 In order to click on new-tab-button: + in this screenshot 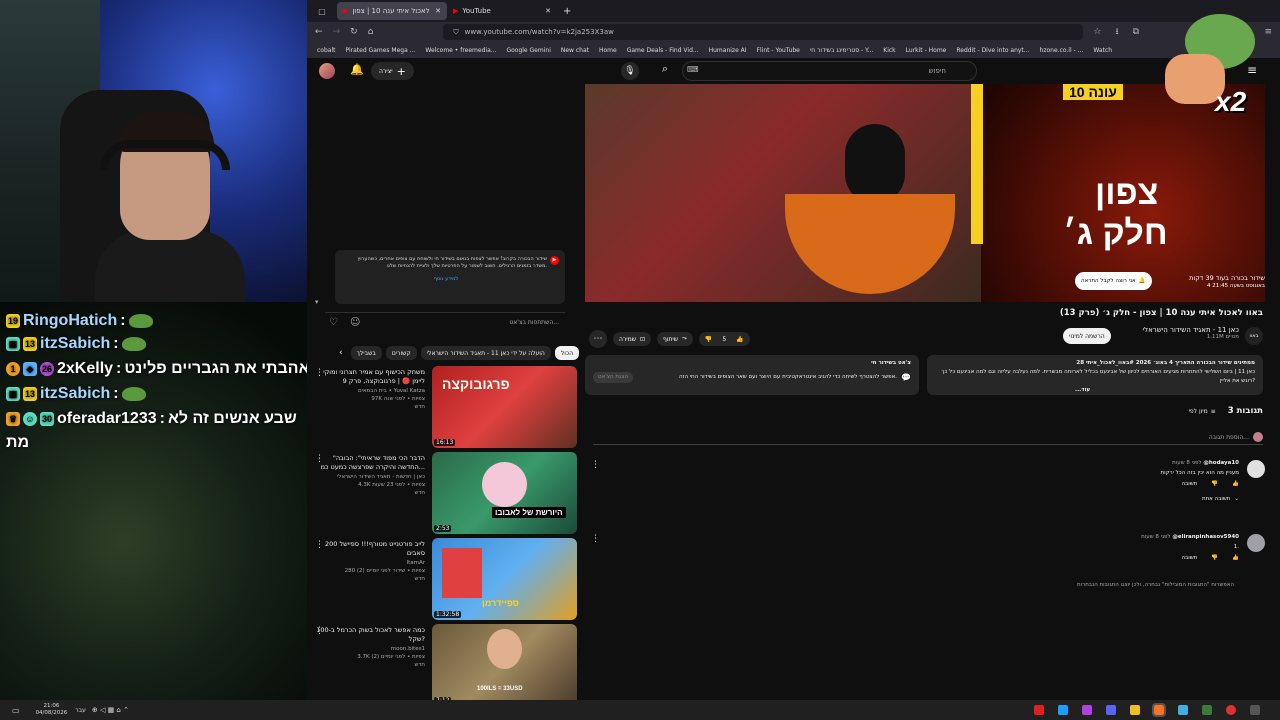, I will do `click(567, 11)`.